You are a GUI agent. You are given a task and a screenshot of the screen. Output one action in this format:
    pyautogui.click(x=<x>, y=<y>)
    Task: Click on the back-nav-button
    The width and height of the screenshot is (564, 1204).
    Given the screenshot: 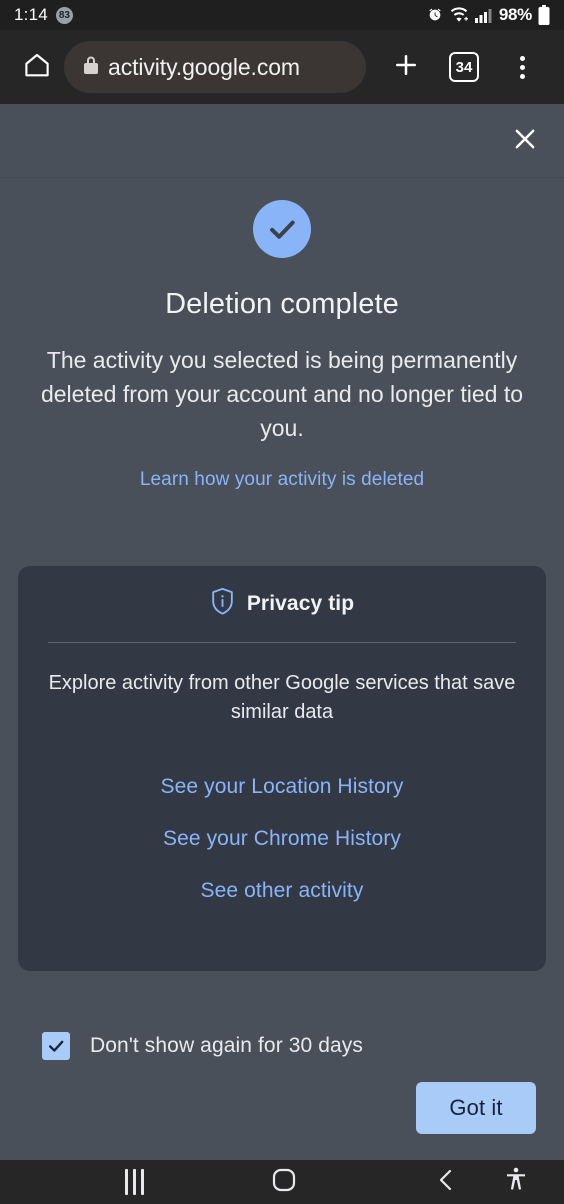 What is the action you would take?
    pyautogui.click(x=446, y=1182)
    